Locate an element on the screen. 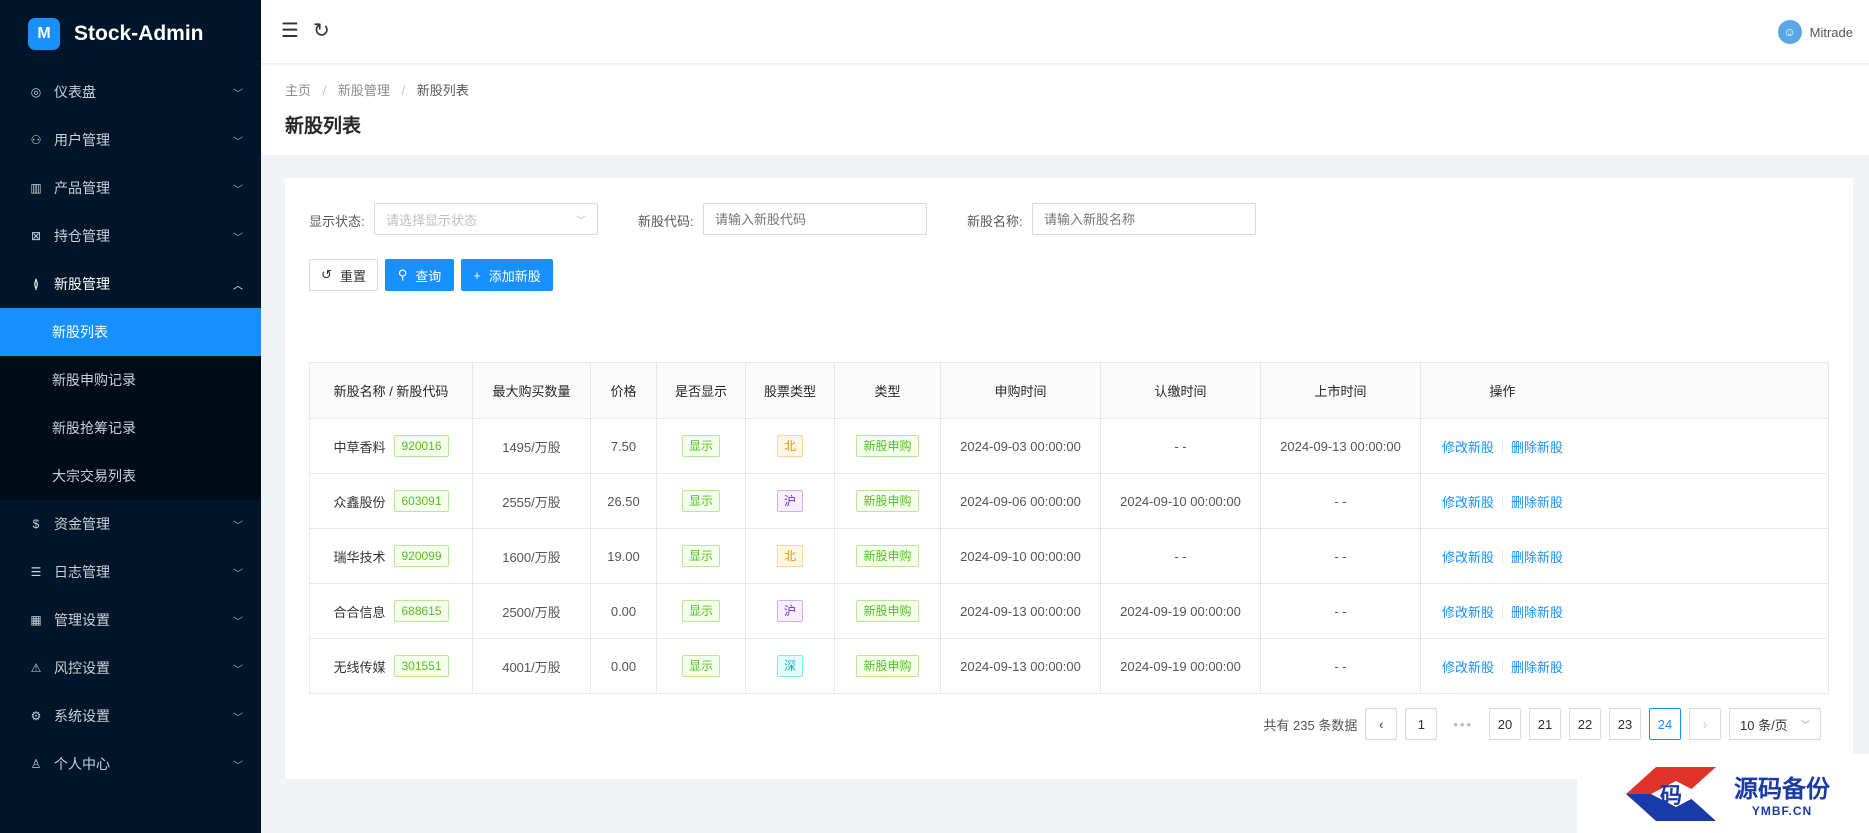  next-page-button: › is located at coordinates (1705, 724).